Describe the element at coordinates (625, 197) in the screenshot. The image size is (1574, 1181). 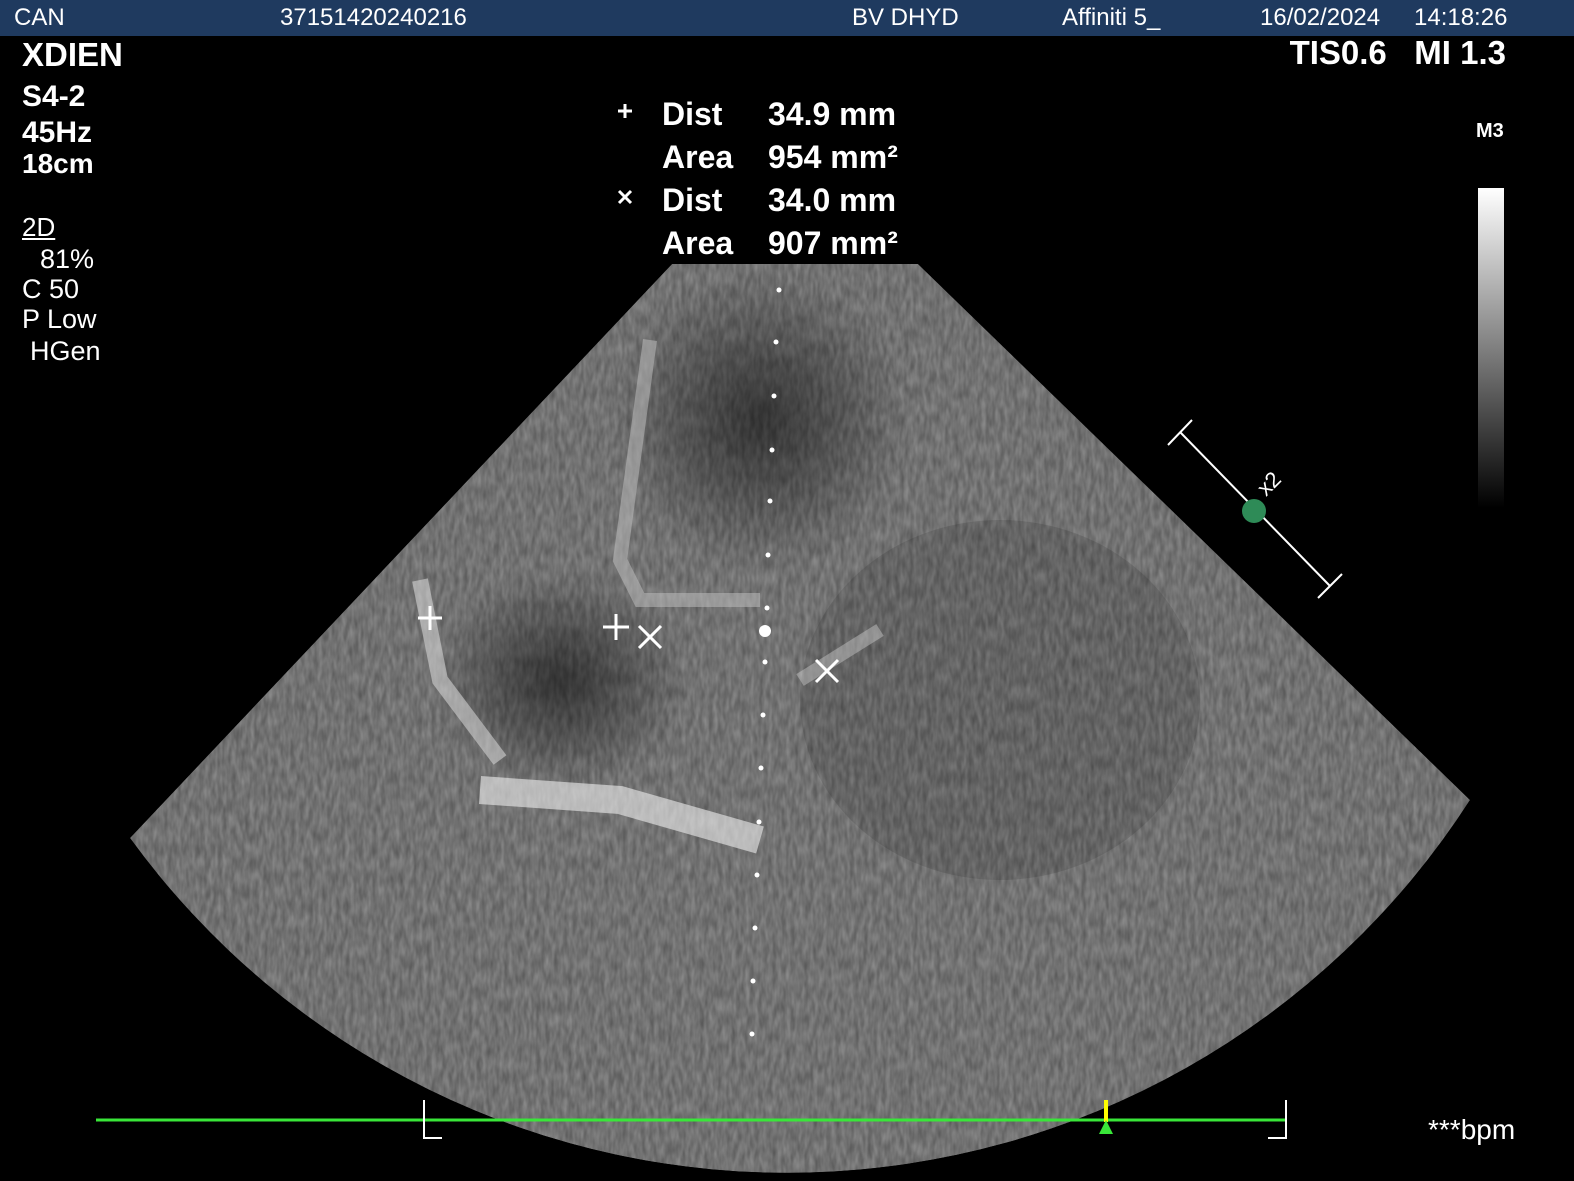
I see `x-marker-icon` at that location.